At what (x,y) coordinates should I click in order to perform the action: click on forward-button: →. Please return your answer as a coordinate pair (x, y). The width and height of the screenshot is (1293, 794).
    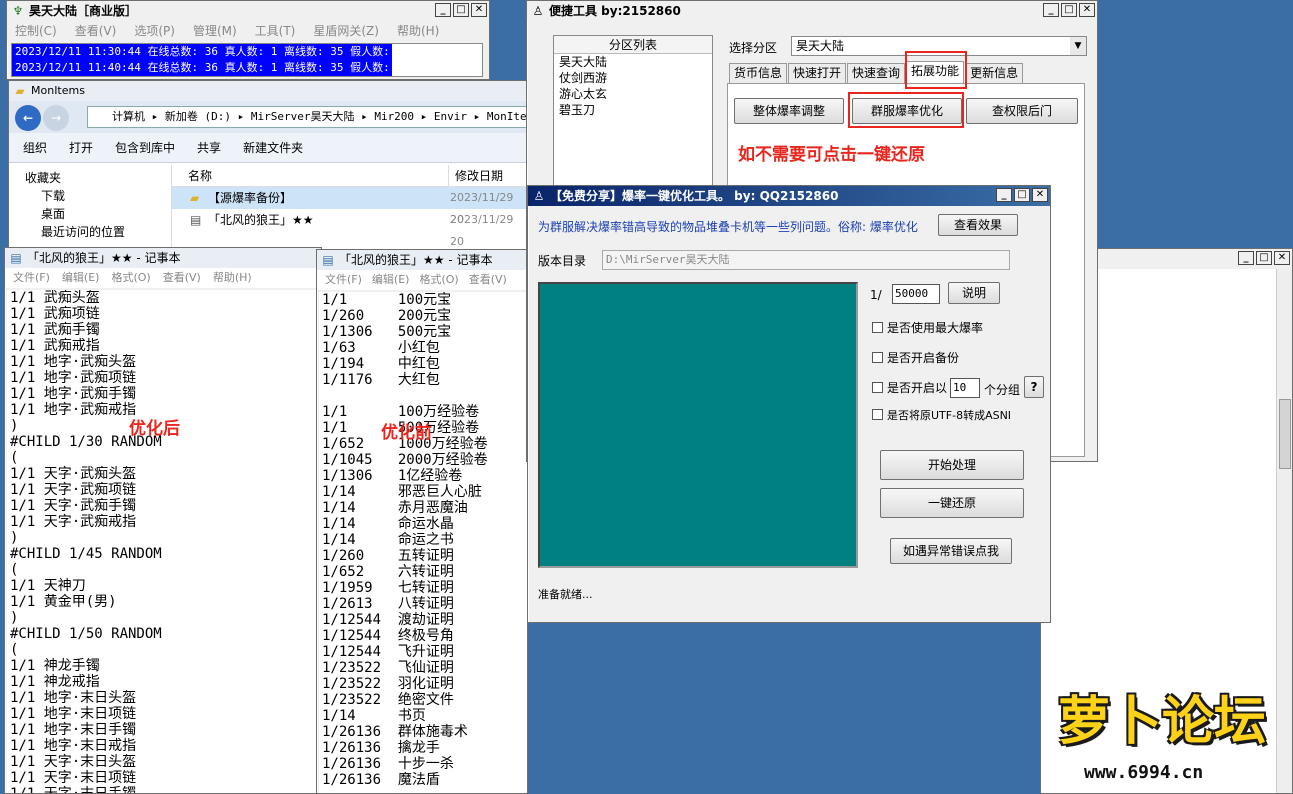
    Looking at the image, I should click on (56, 118).